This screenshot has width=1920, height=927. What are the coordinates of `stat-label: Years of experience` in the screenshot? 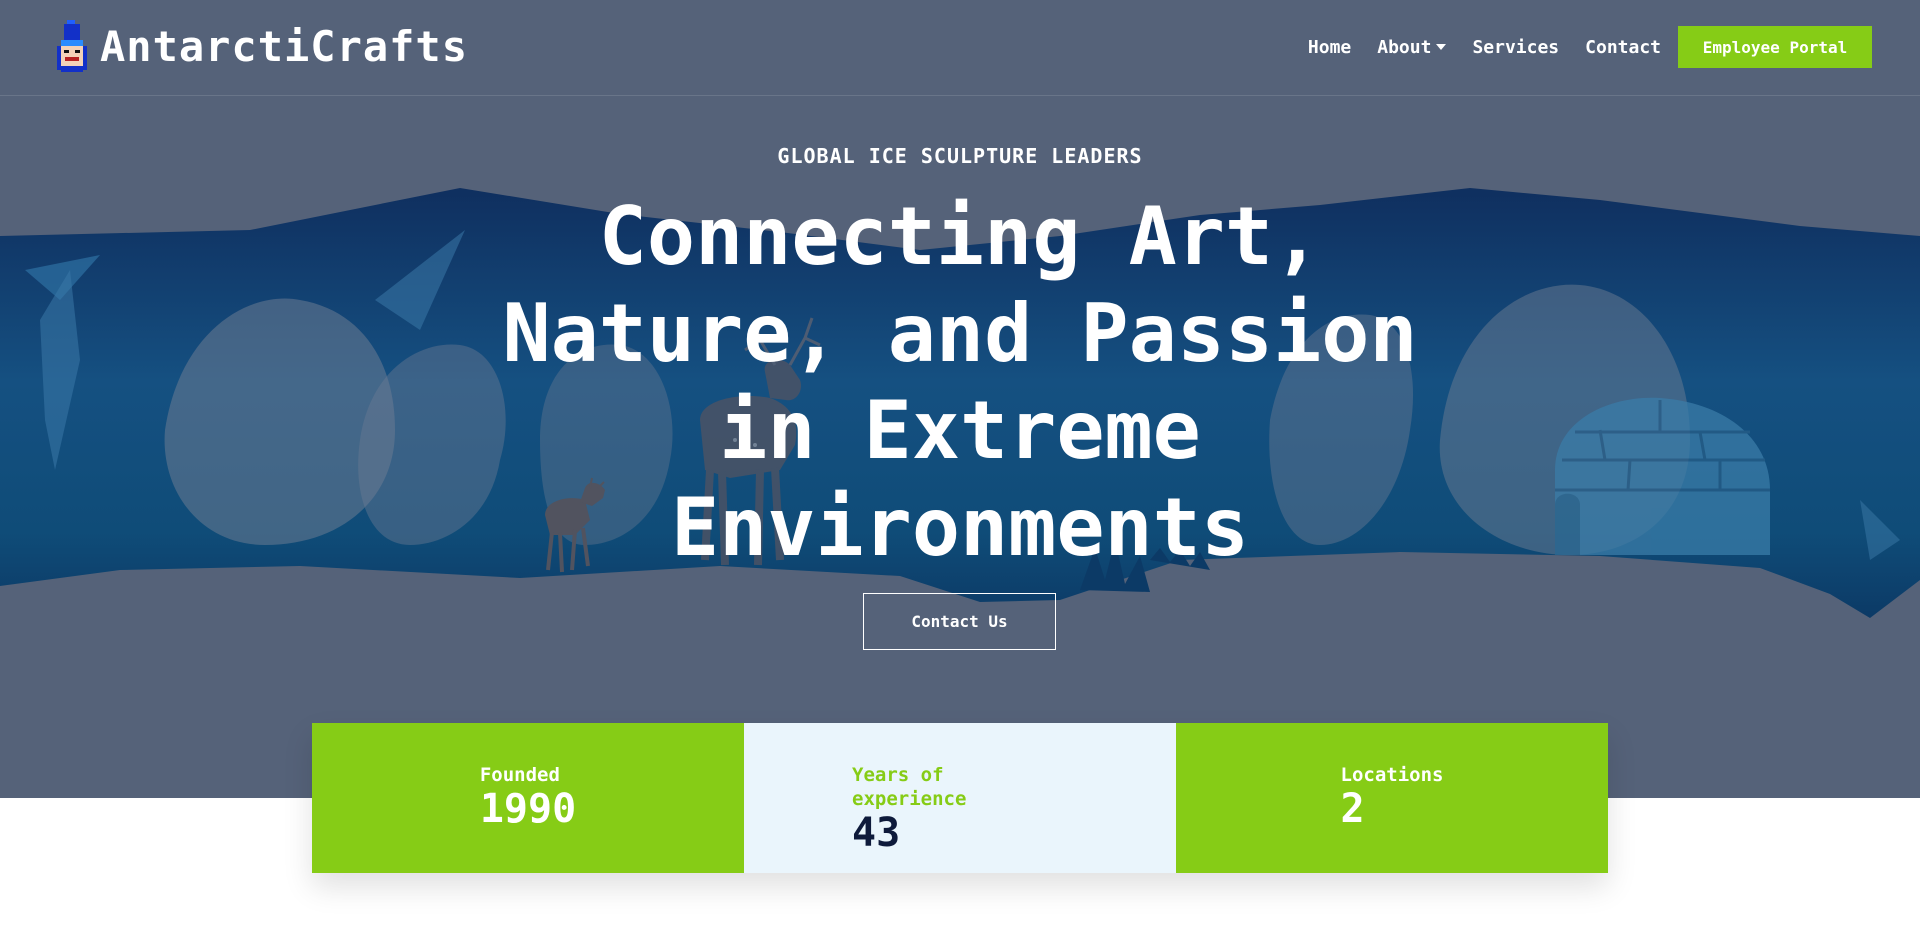 It's located at (909, 787).